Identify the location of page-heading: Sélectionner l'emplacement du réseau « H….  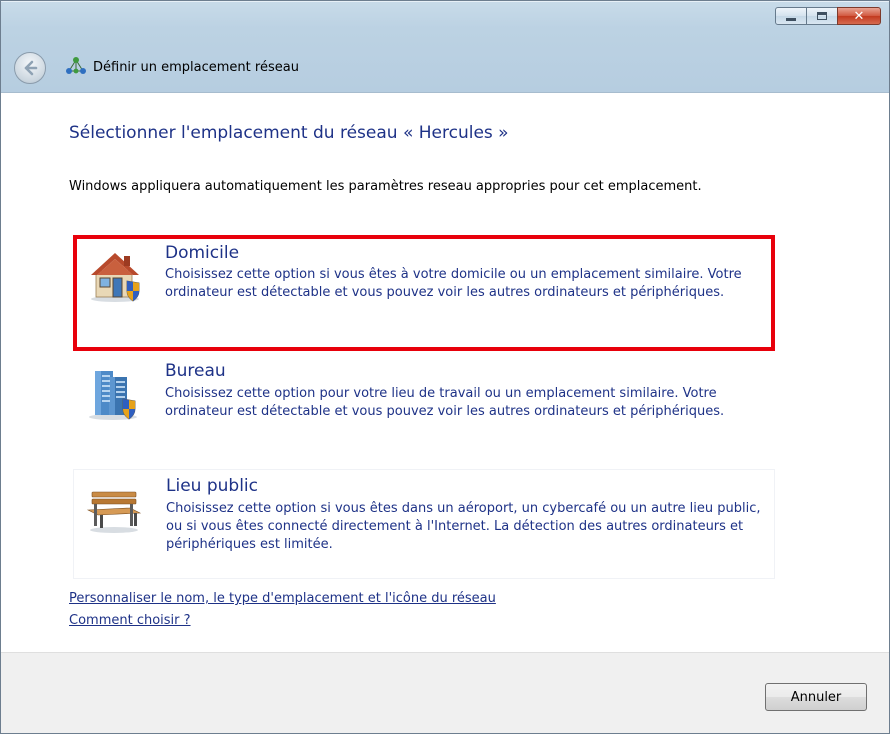
(289, 133).